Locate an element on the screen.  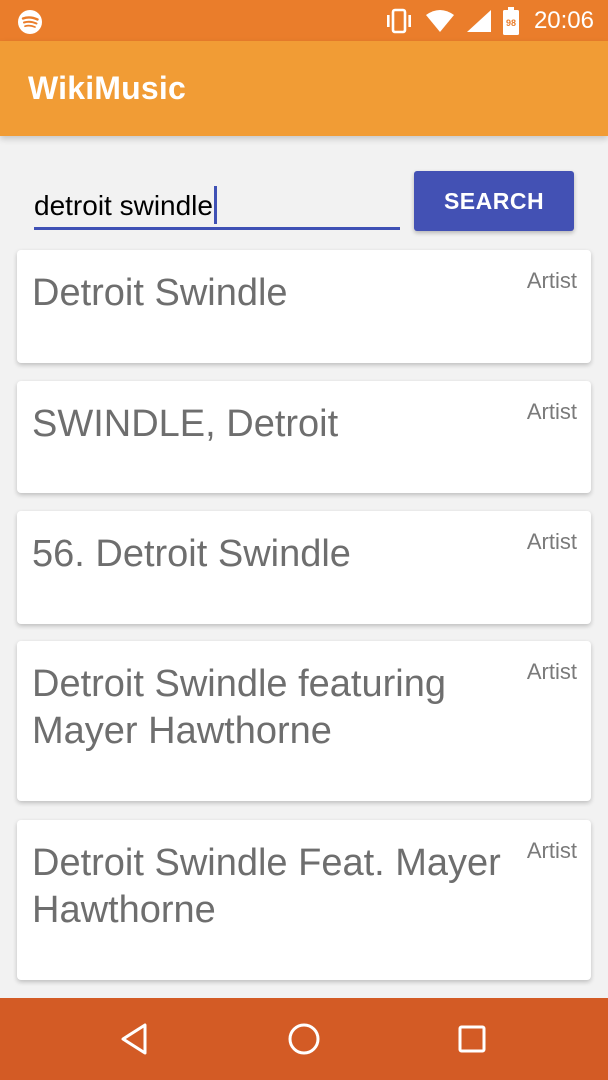
status-bar: 98 20:06 is located at coordinates (304, 20).